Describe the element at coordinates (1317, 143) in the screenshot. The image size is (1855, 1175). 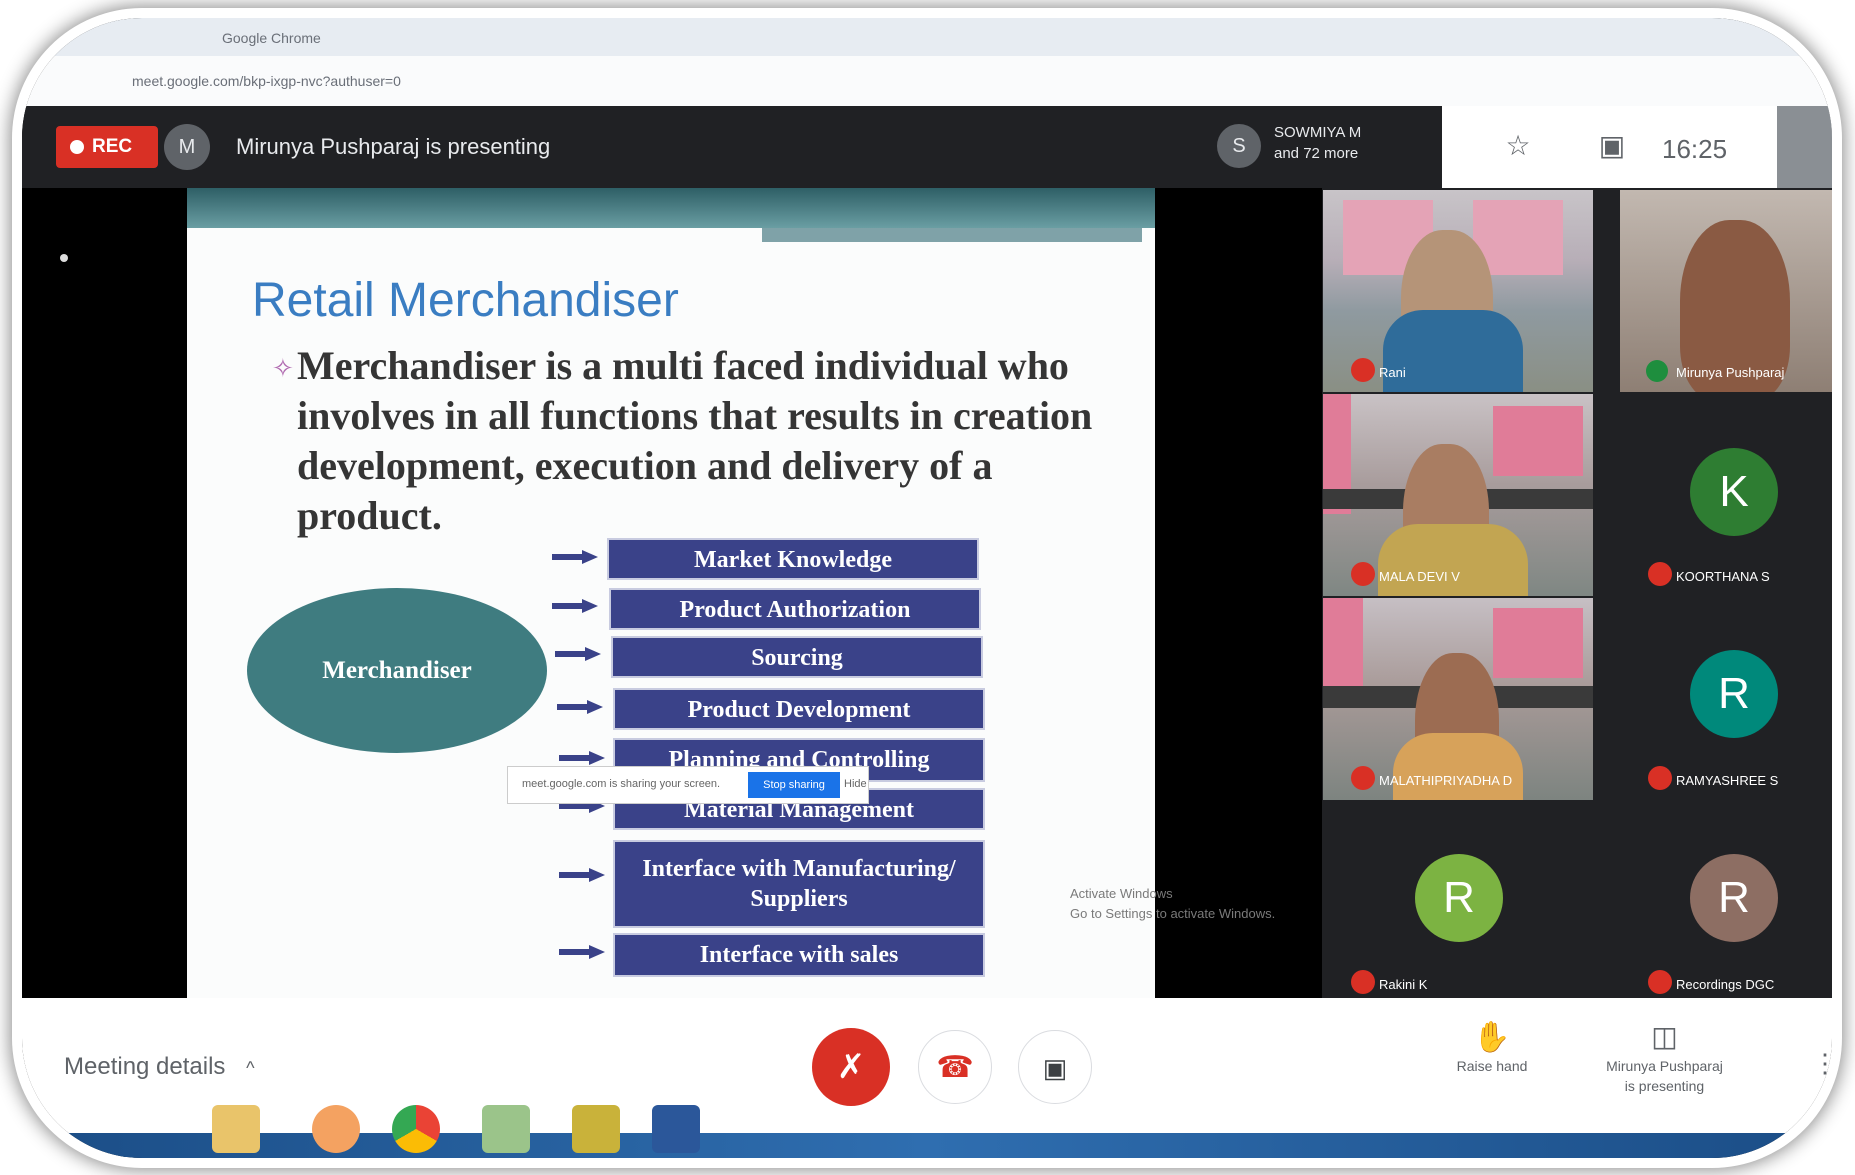
I see `participants-summary: SOWMIYA M and 72 more` at that location.